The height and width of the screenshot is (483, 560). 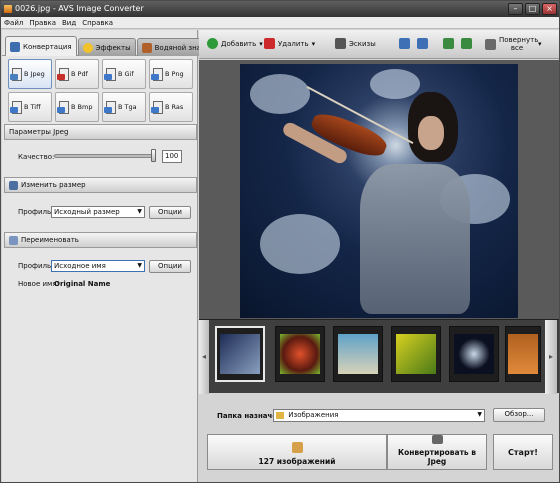 I want to click on format-label: В Png, so click(x=174, y=74).